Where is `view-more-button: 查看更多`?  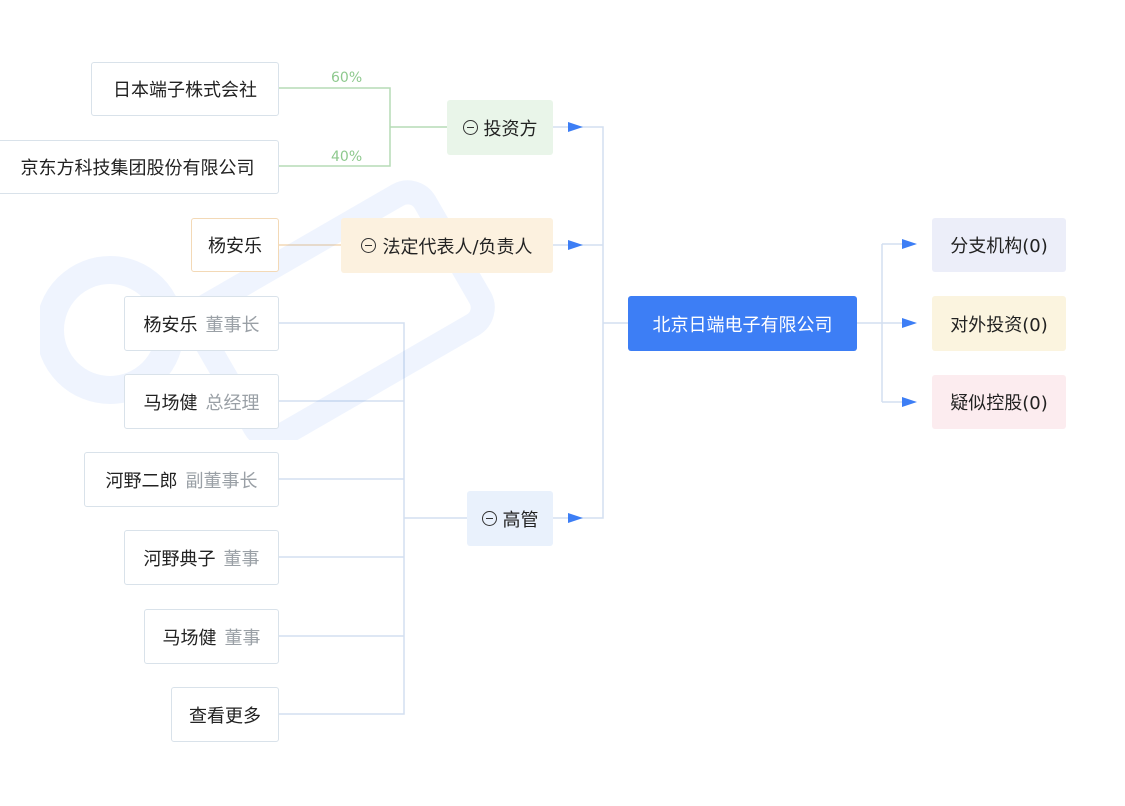 view-more-button: 查看更多 is located at coordinates (225, 714).